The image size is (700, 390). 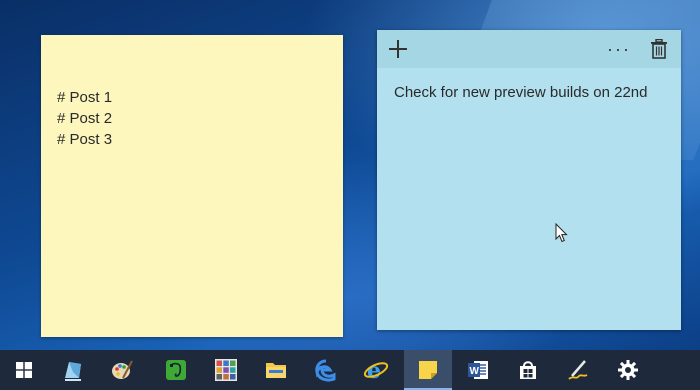 I want to click on folder-icon, so click(x=276, y=370).